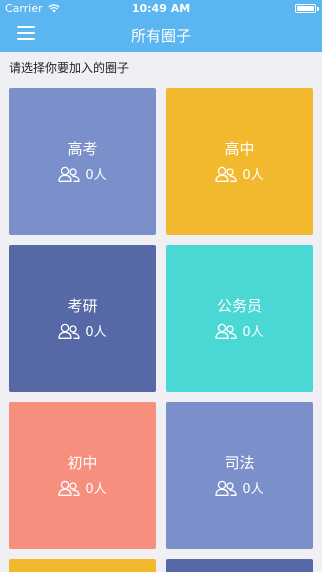 This screenshot has width=322, height=572. Describe the element at coordinates (239, 306) in the screenshot. I see `circle-name: 公务员` at that location.